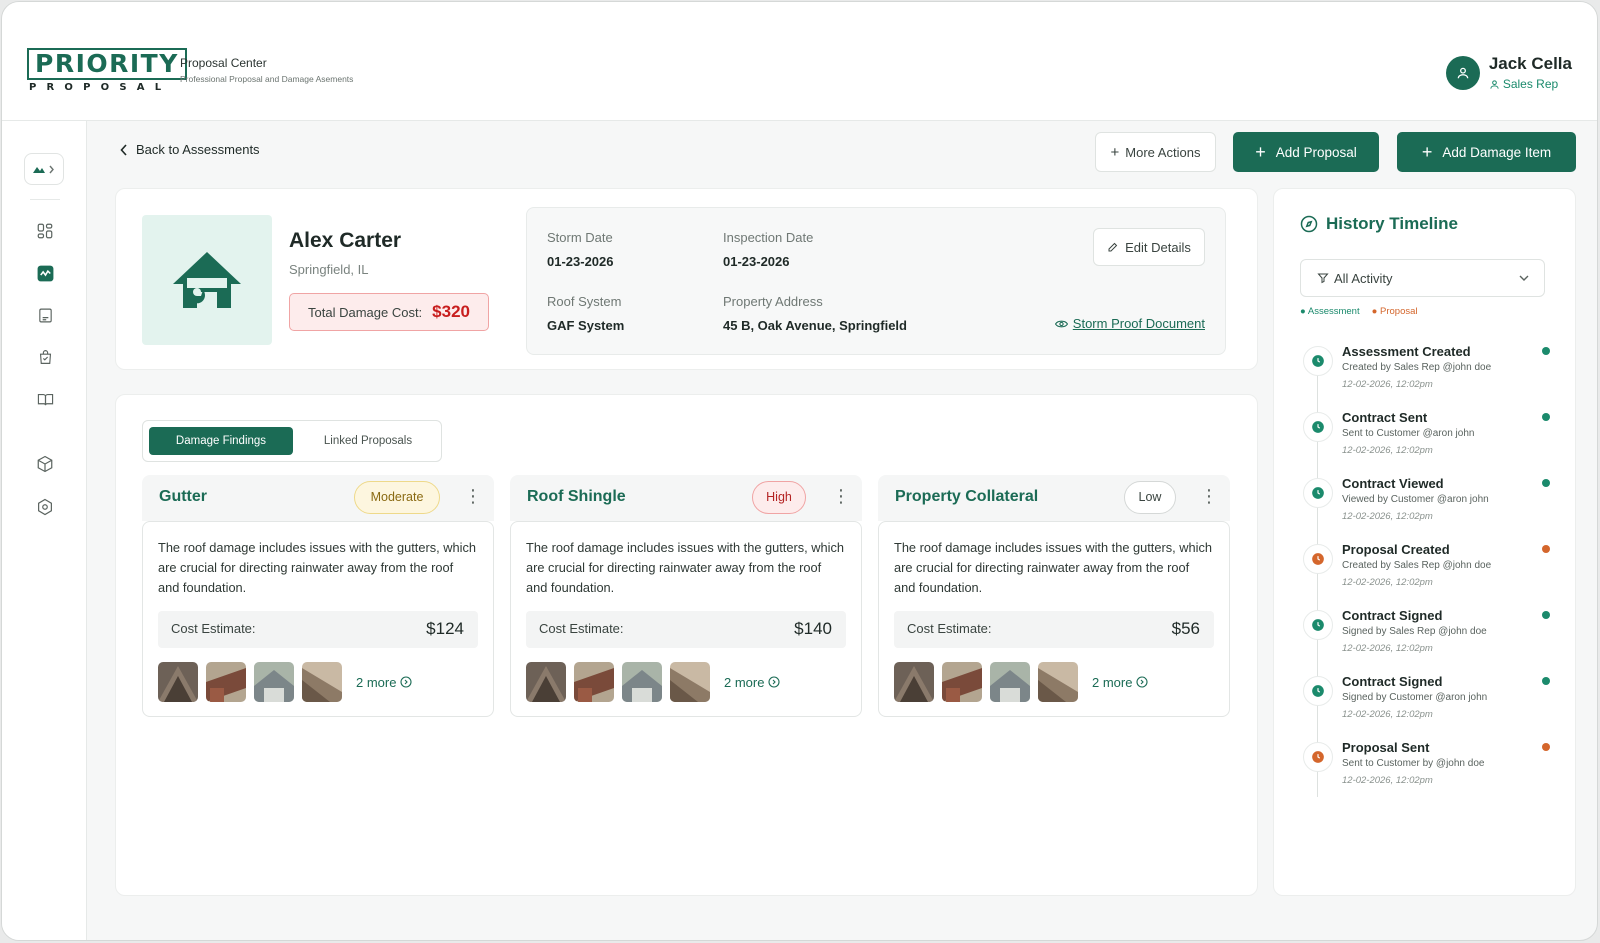 This screenshot has width=1600, height=943. Describe the element at coordinates (45, 464) in the screenshot. I see `sidebar-item-package` at that location.